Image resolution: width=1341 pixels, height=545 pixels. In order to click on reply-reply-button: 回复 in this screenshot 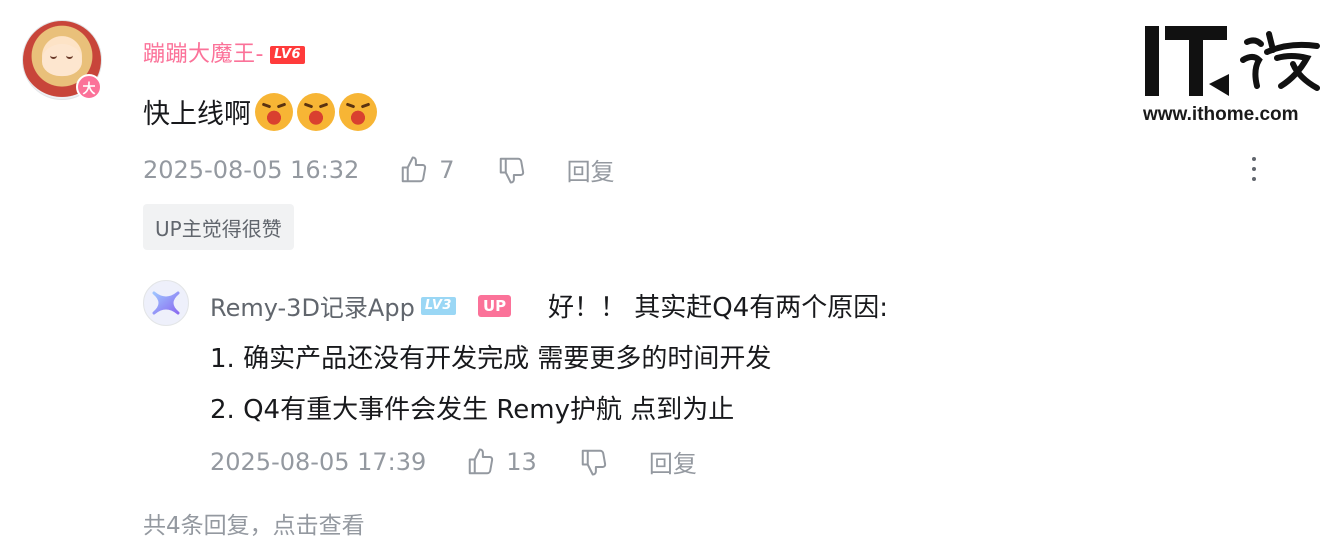, I will do `click(673, 461)`.